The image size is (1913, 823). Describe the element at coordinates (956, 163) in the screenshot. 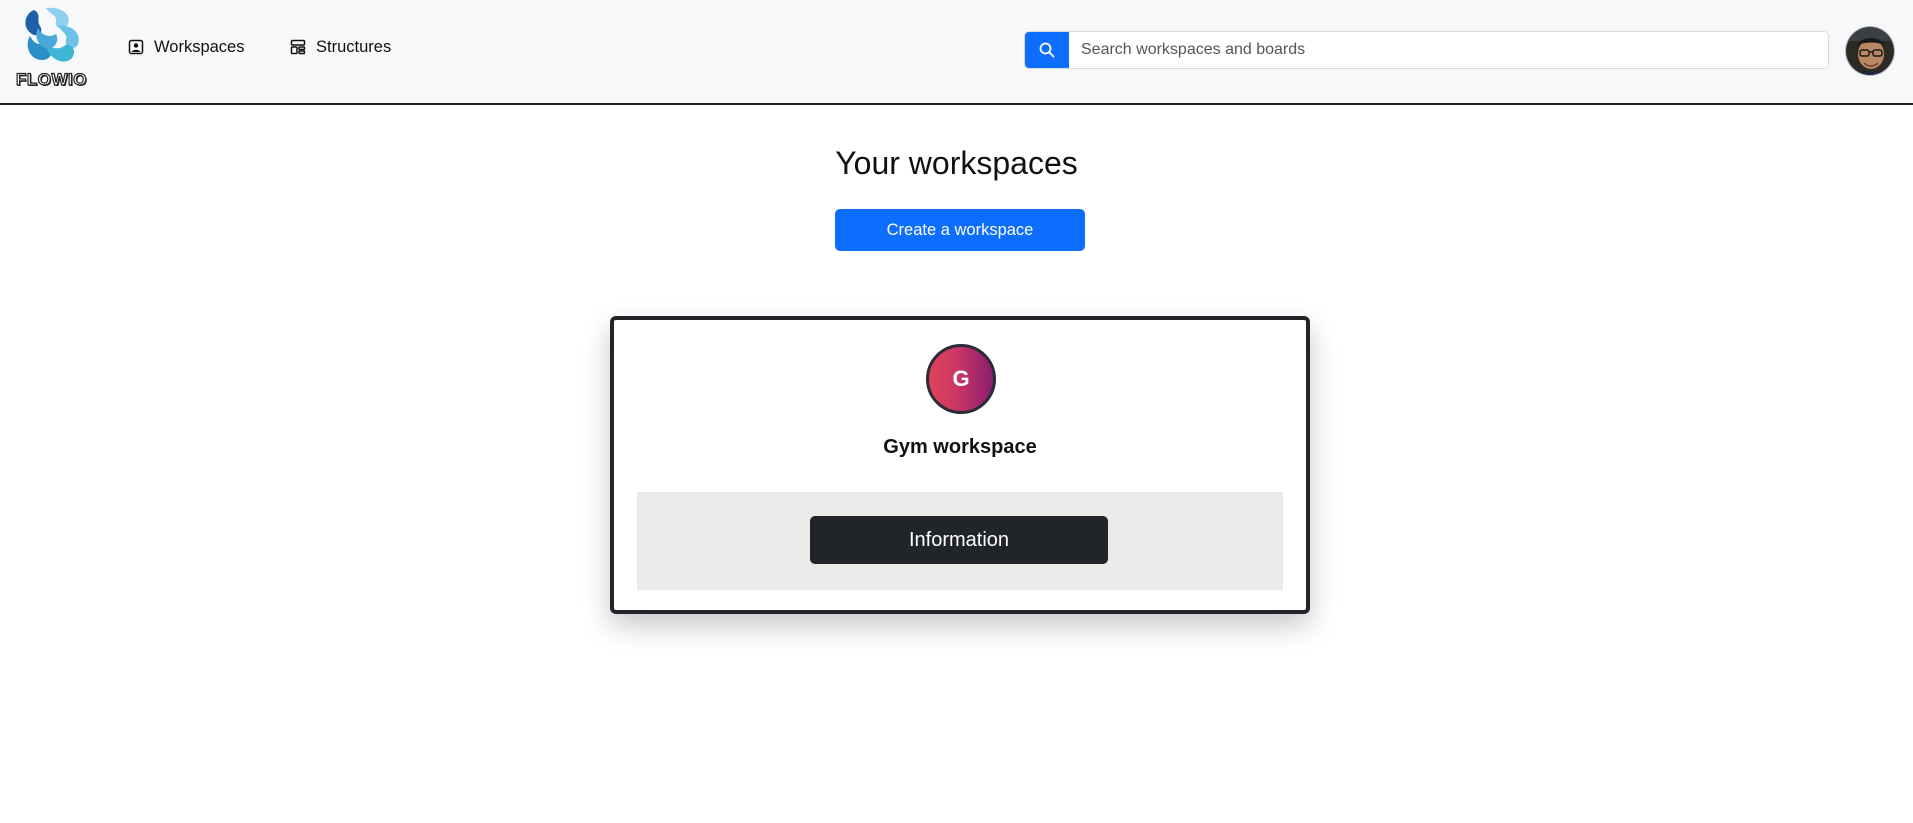

I see `page-title: Your workspaces` at that location.